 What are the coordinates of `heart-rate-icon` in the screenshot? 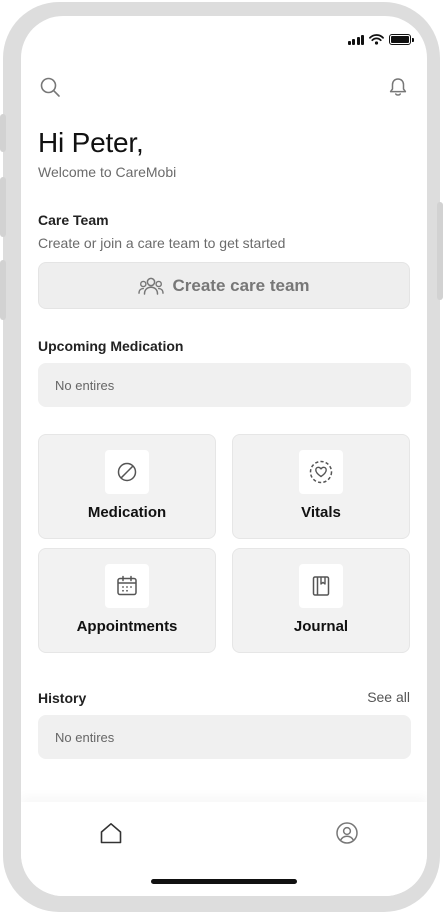 It's located at (321, 472).